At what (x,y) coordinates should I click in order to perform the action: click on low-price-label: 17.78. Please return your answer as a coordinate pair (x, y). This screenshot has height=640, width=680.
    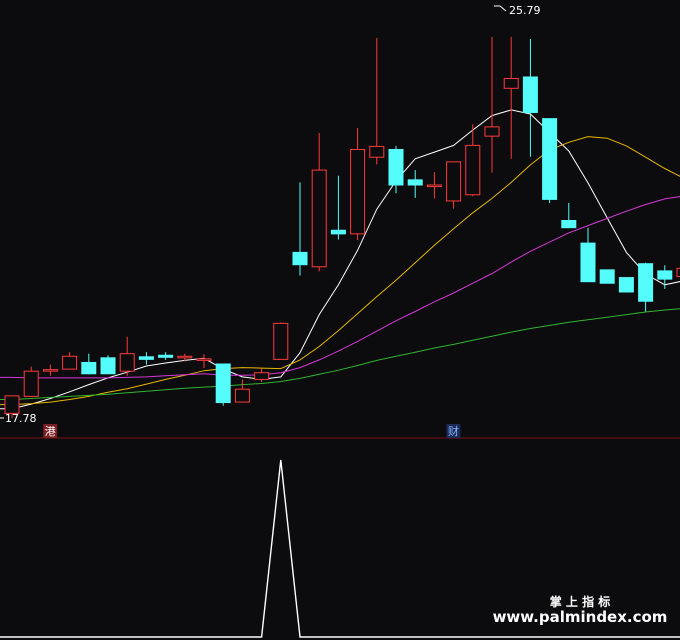
    Looking at the image, I should click on (18, 418).